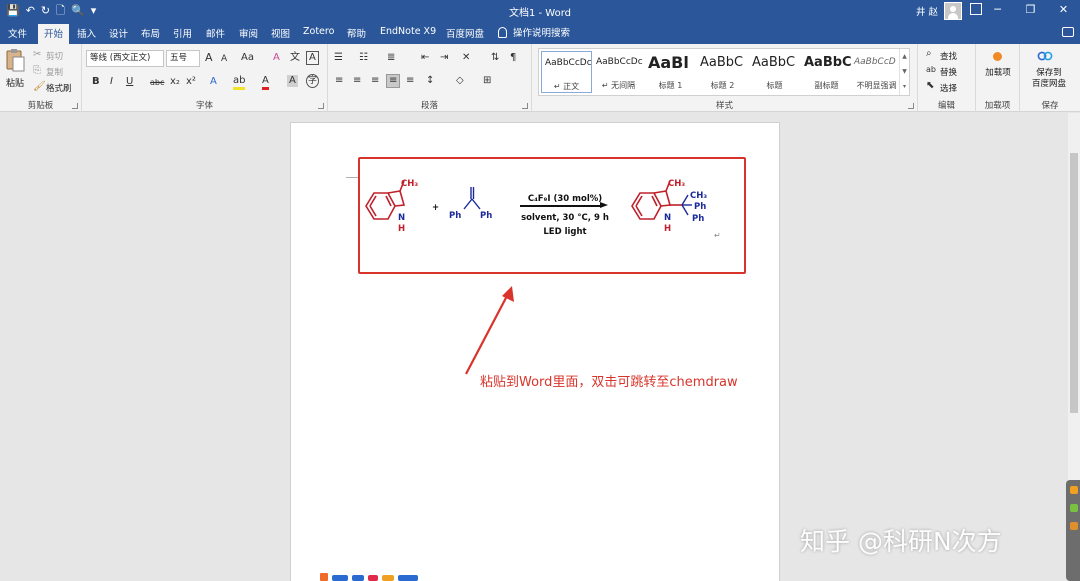  I want to click on addins-icon, so click(997, 56).